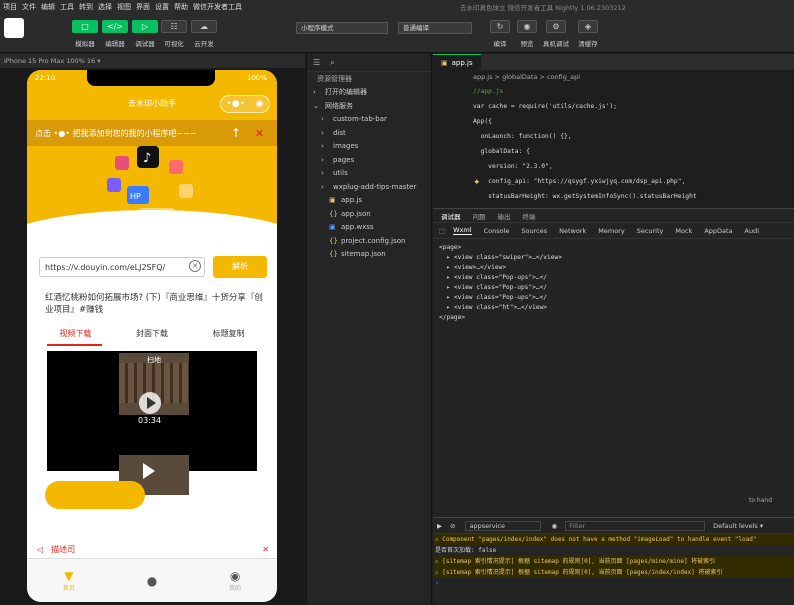  What do you see at coordinates (69, 580) in the screenshot?
I see `tabbar-home: ▼ 首页` at bounding box center [69, 580].